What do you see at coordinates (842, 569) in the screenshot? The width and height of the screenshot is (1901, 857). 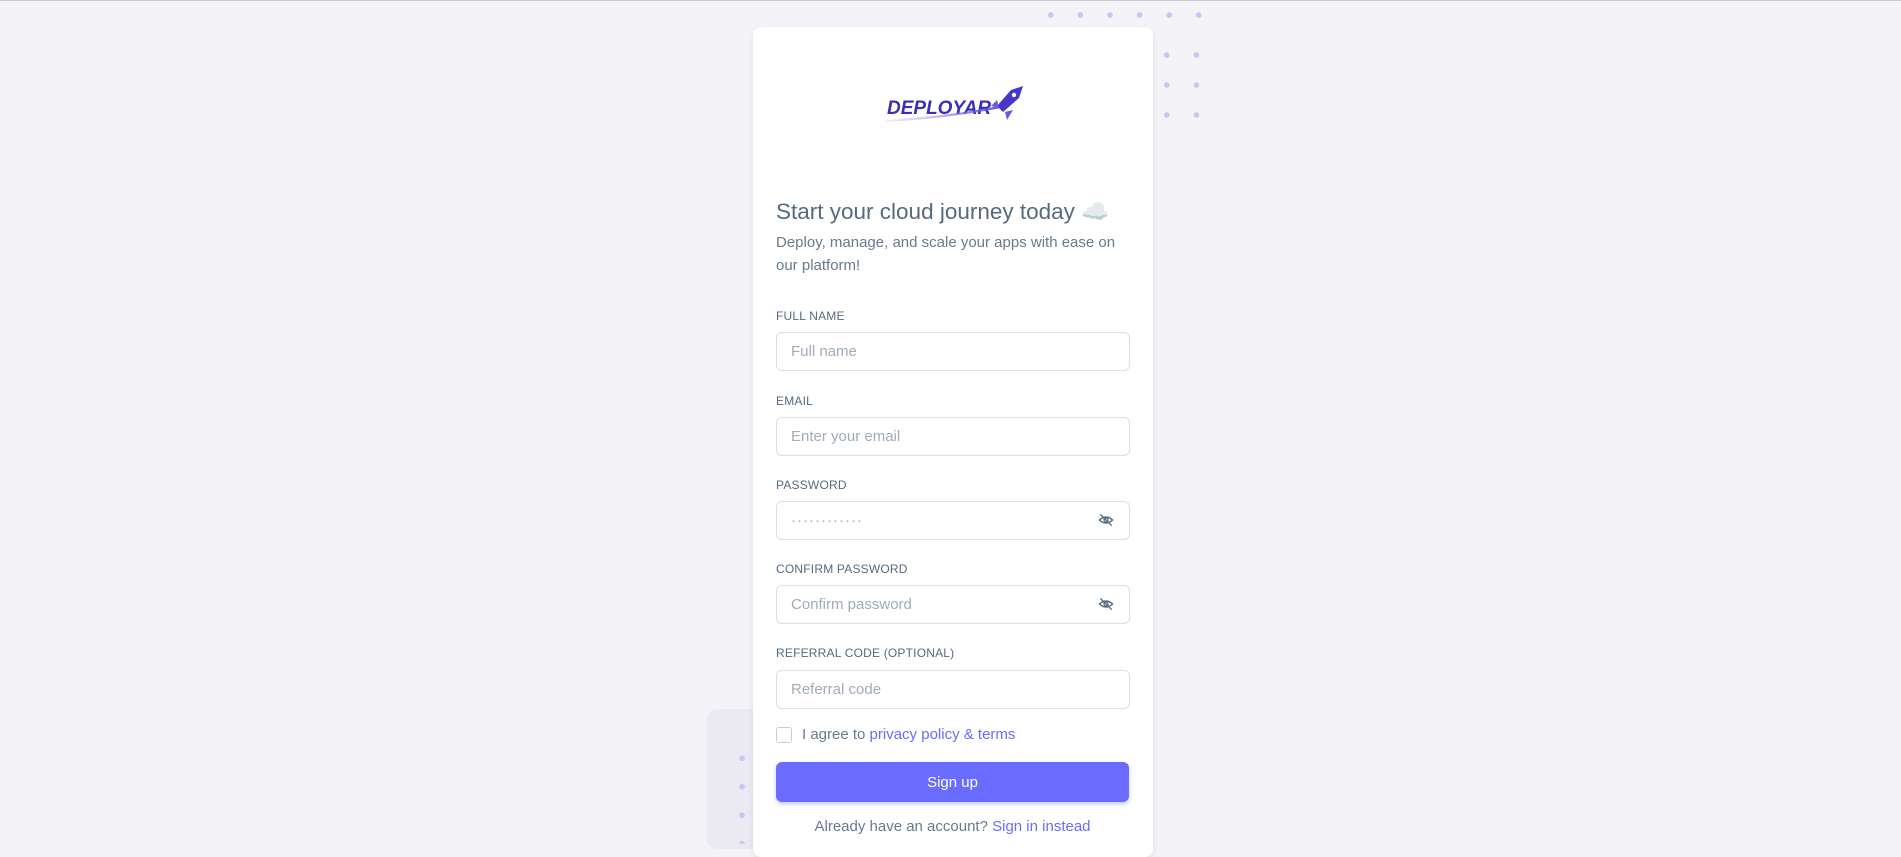 I see `confirm-password-label: CONFIRM PASSWORD` at bounding box center [842, 569].